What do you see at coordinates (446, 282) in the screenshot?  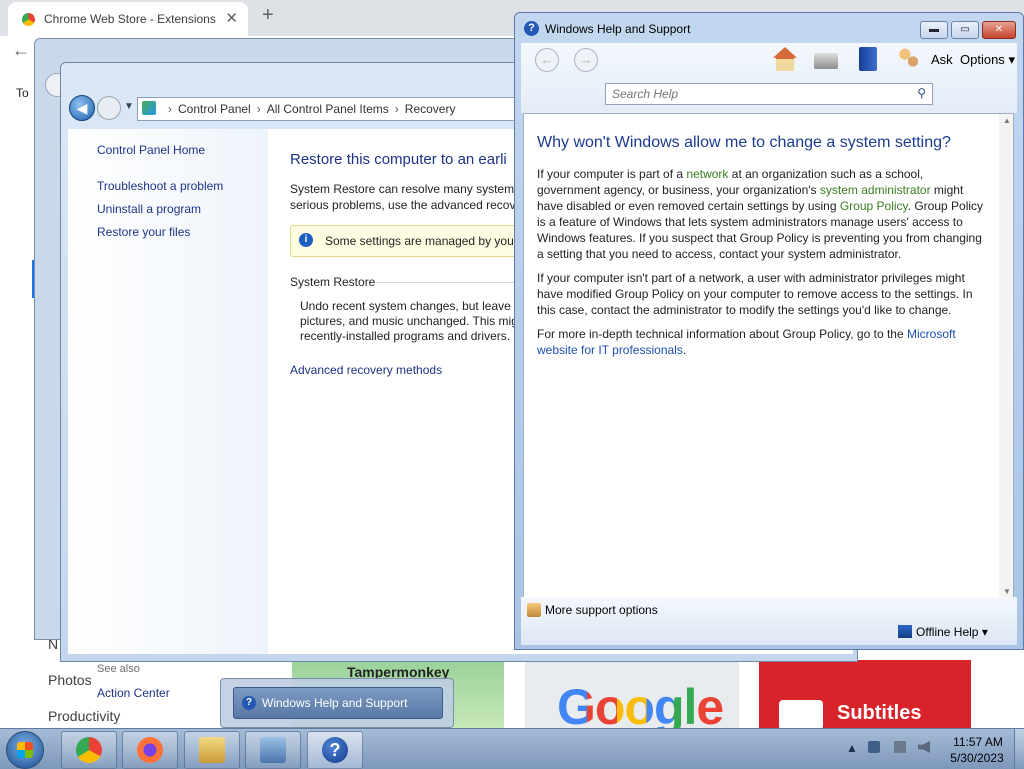 I see `divider` at bounding box center [446, 282].